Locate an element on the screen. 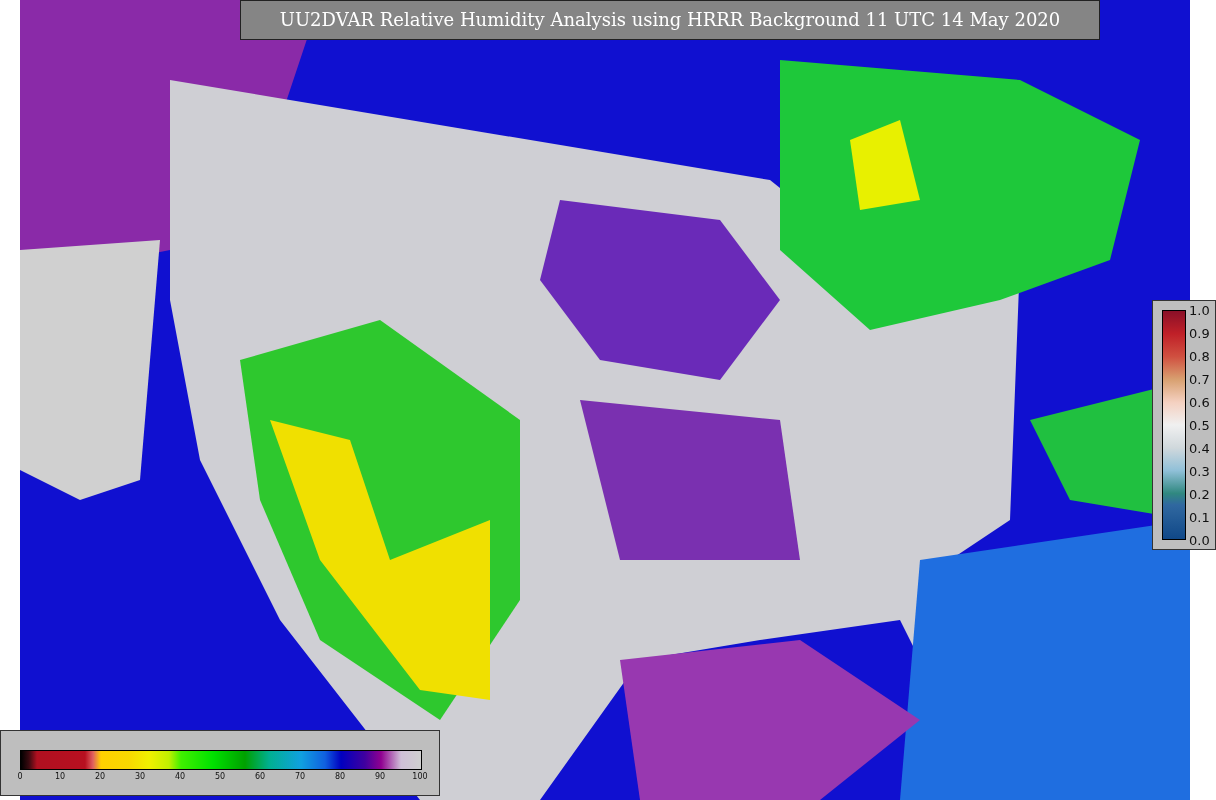 Image resolution: width=1216 pixels, height=800 pixels. tick-label: 1.0 is located at coordinates (1199, 310).